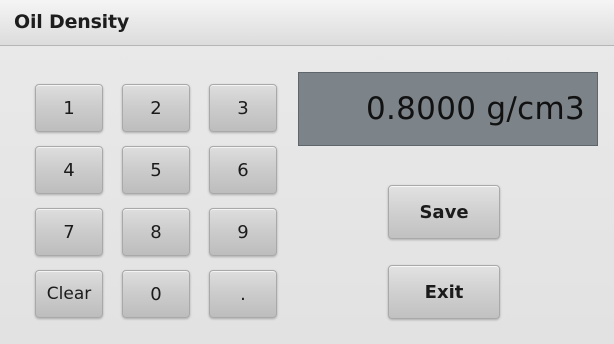 This screenshot has width=614, height=344. Describe the element at coordinates (444, 292) in the screenshot. I see `exit-button: Exit` at that location.